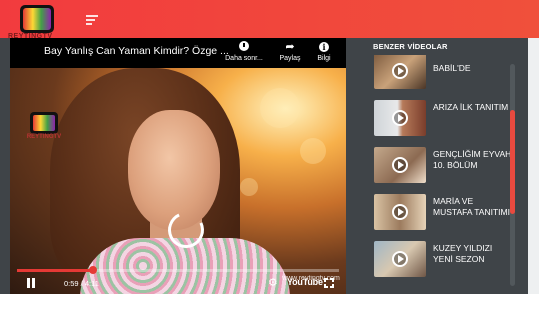 This screenshot has width=539, height=310. I want to click on menu-icon, so click(92, 20).